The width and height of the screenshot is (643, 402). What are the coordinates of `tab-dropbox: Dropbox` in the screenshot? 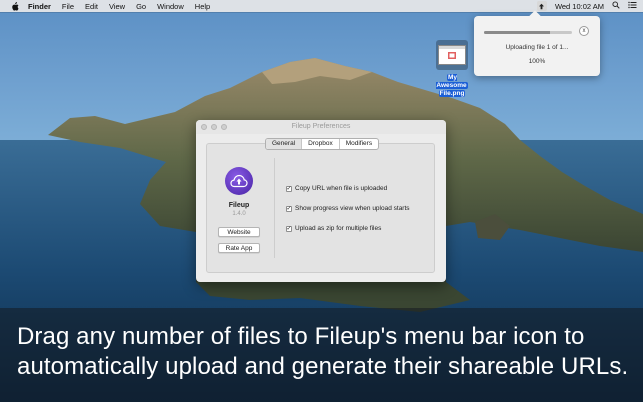 It's located at (321, 144).